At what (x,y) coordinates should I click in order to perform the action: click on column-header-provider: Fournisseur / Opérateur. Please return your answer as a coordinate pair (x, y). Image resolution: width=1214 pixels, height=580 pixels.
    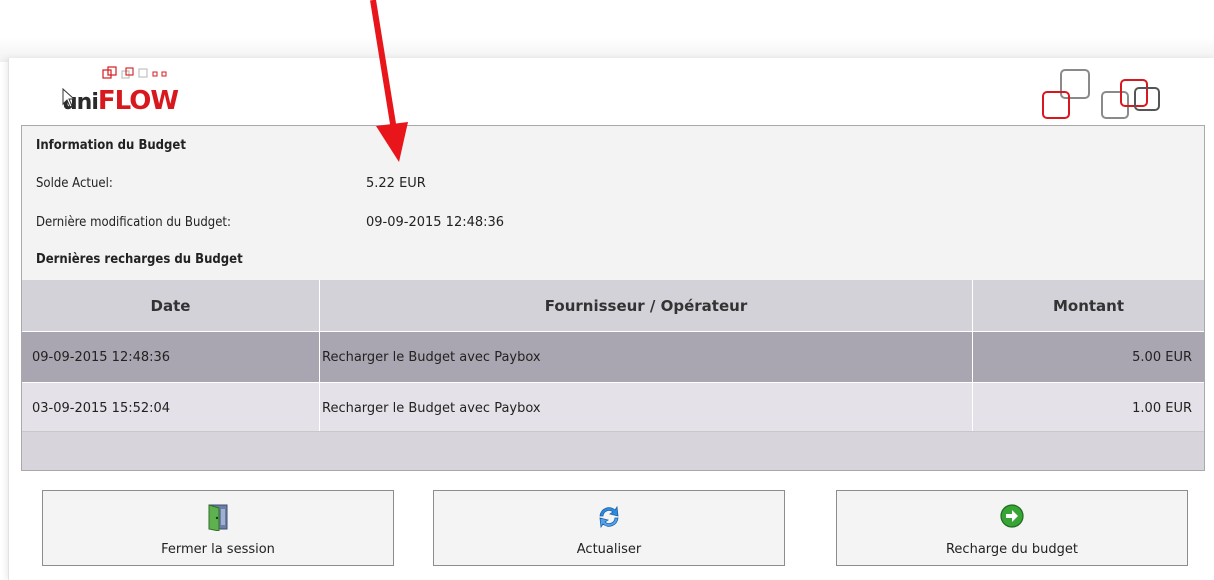
    Looking at the image, I should click on (646, 306).